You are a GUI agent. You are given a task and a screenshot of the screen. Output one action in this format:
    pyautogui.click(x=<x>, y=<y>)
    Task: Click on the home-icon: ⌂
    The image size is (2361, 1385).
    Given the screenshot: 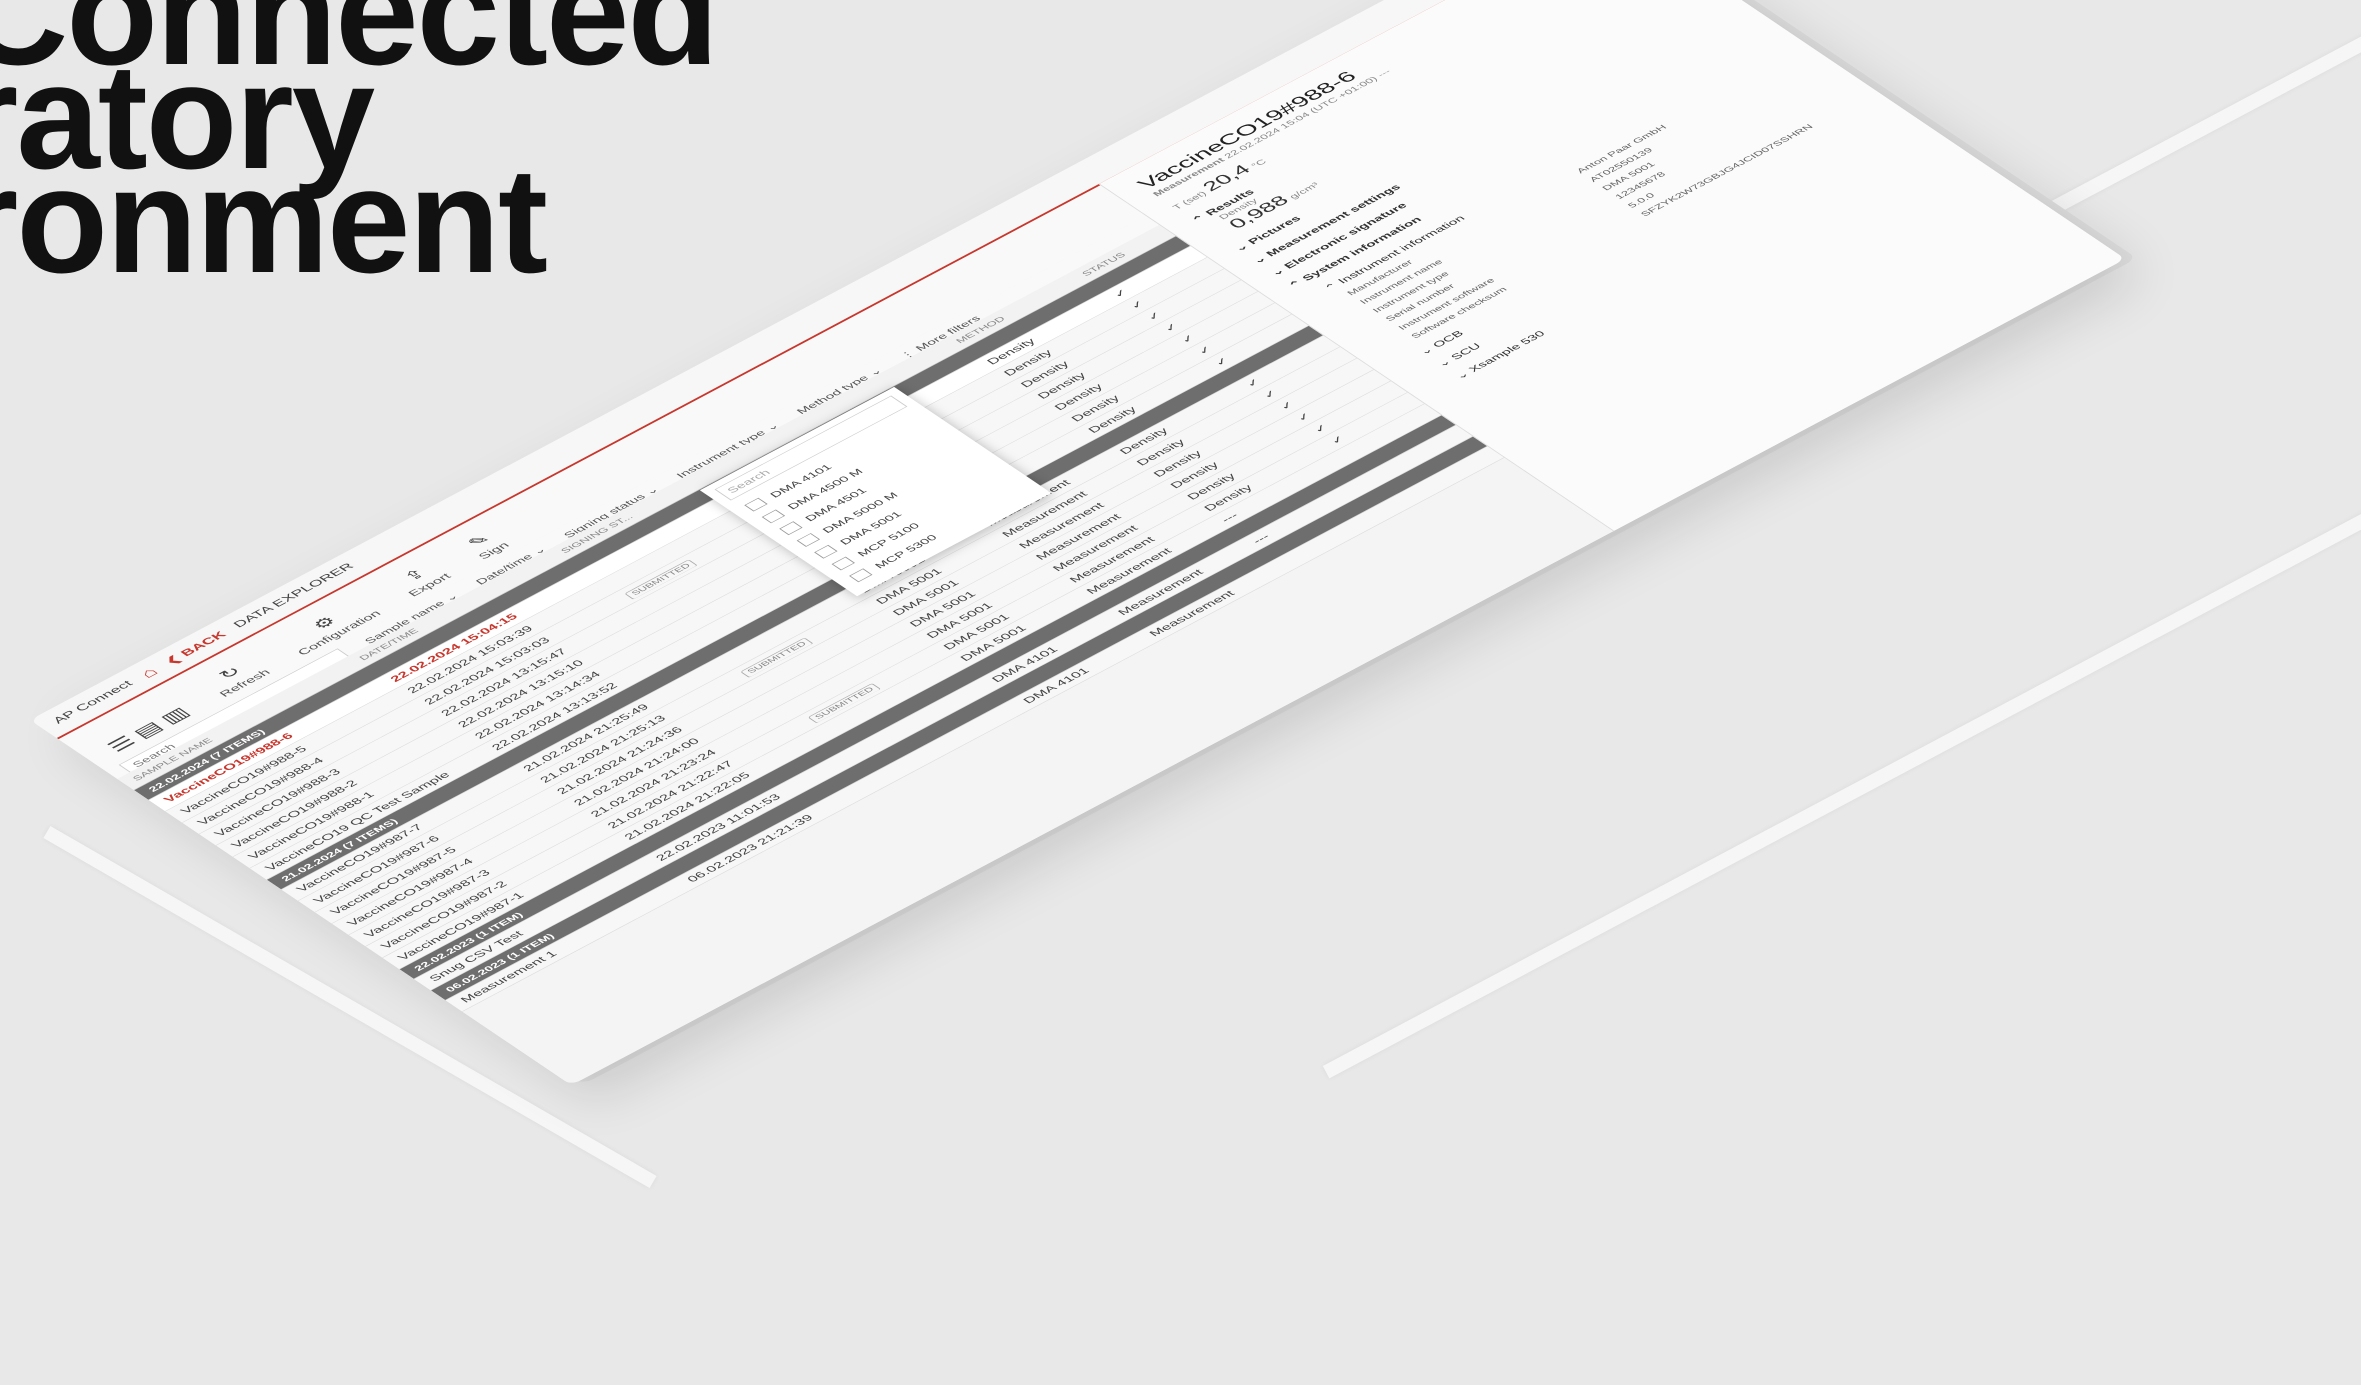 What is the action you would take?
    pyautogui.click(x=149, y=673)
    